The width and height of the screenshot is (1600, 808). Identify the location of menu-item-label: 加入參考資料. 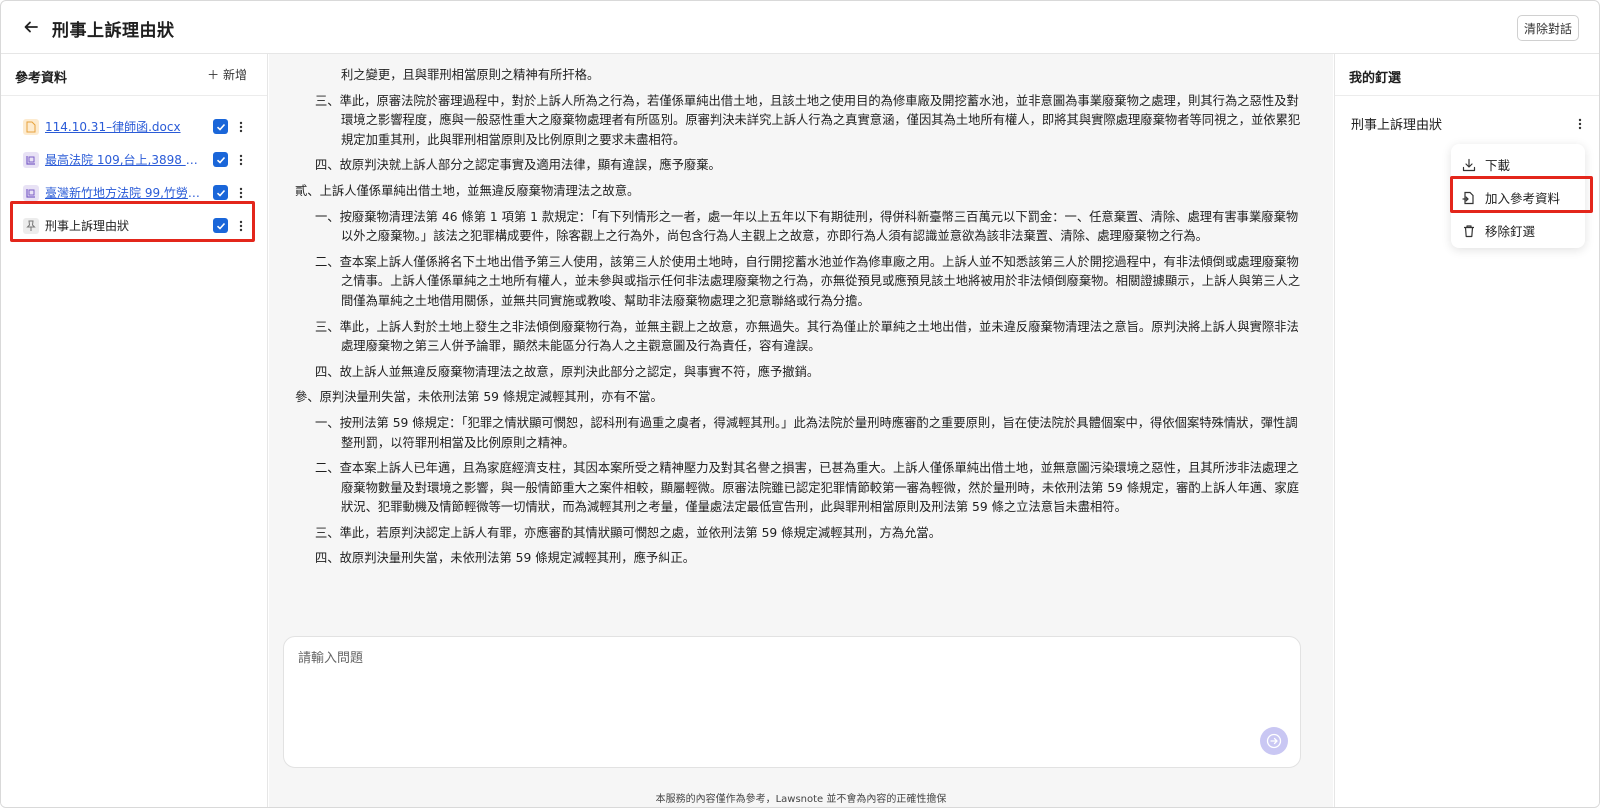
(1523, 198).